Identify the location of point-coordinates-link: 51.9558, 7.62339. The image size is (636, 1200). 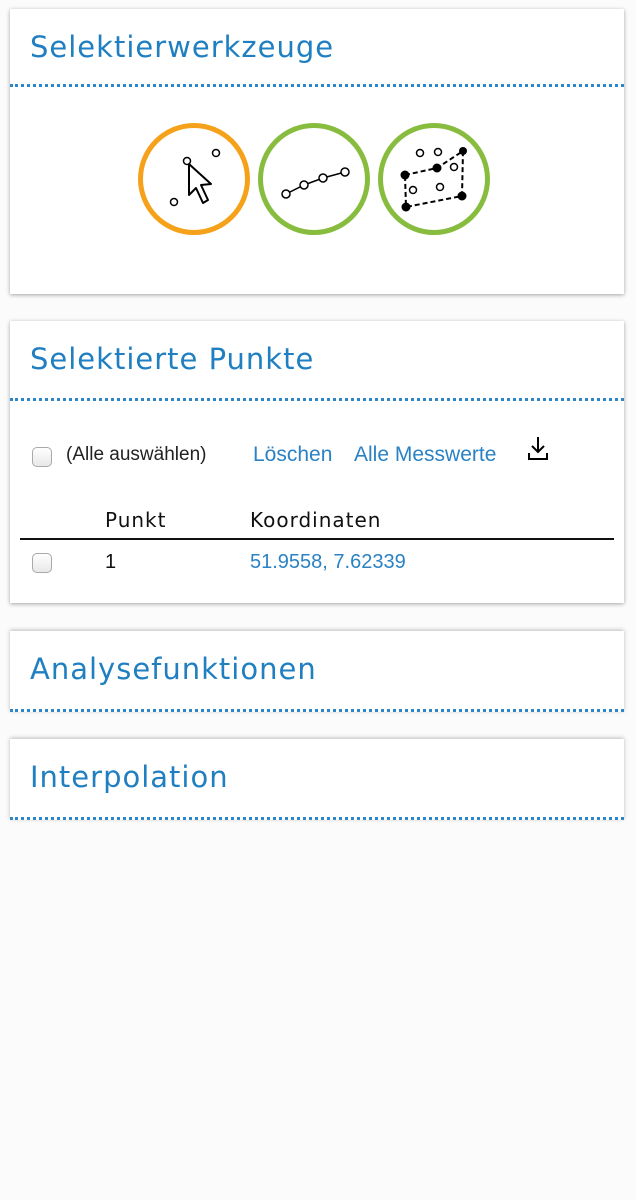
(328, 562).